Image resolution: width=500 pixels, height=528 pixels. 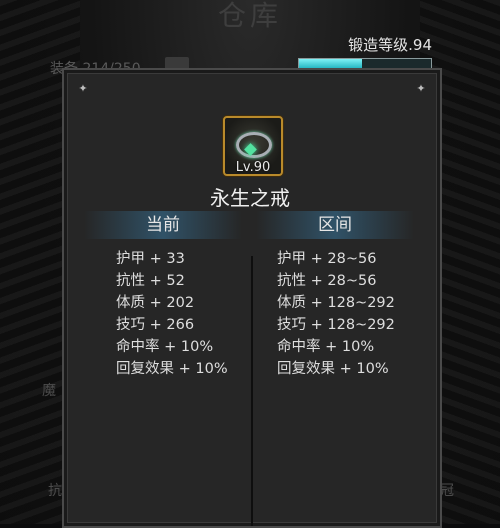 What do you see at coordinates (447, 491) in the screenshot?
I see `background-side-label: 冠` at bounding box center [447, 491].